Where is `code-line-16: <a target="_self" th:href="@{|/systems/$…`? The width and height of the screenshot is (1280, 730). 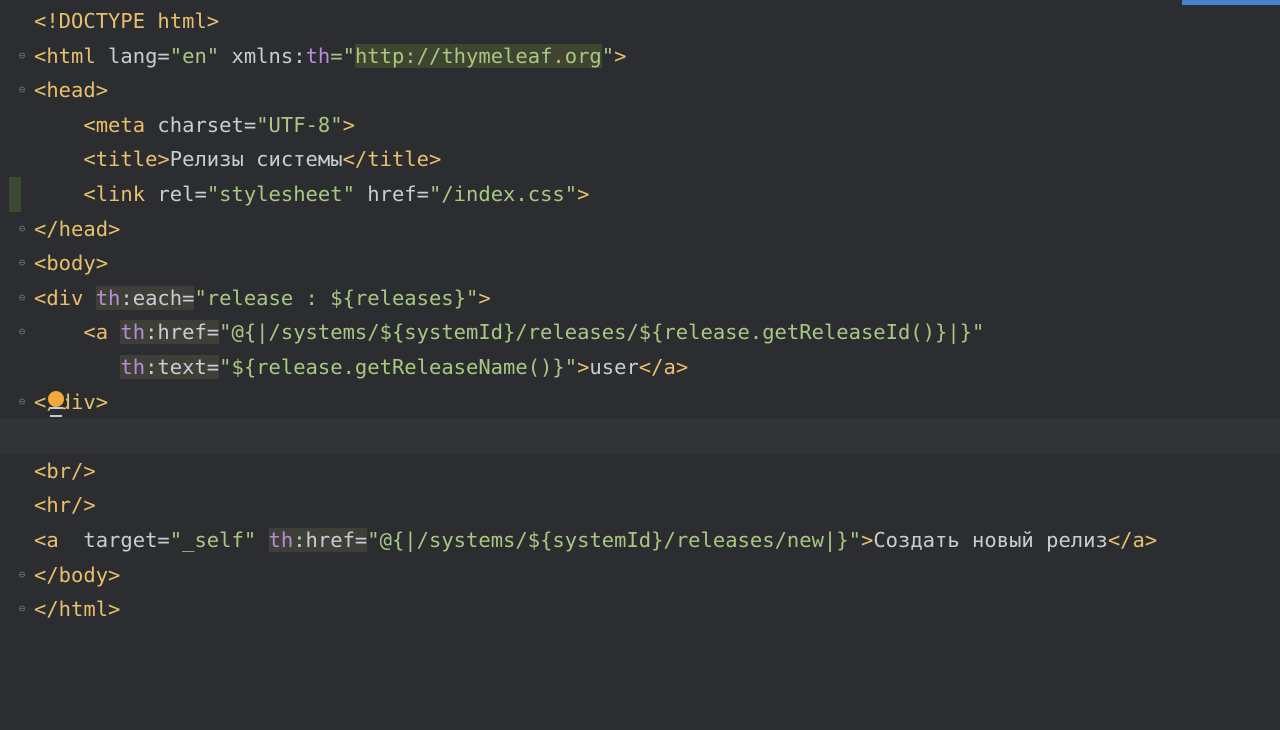
code-line-16: <a target="_self" th:href="@{|/systems/$… is located at coordinates (640, 540).